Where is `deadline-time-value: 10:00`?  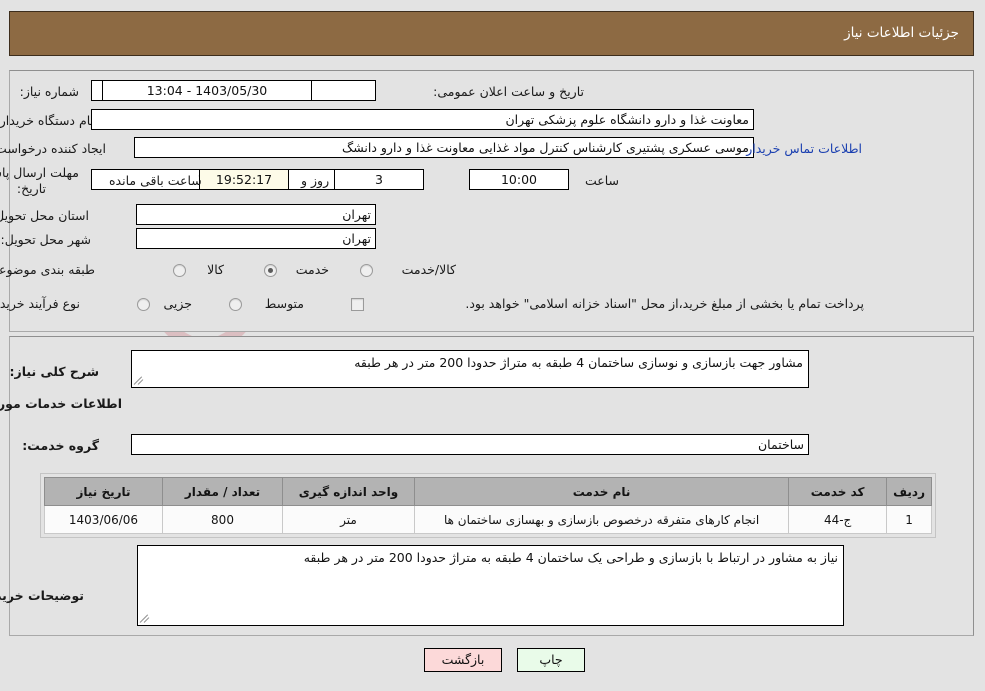 deadline-time-value: 10:00 is located at coordinates (520, 179).